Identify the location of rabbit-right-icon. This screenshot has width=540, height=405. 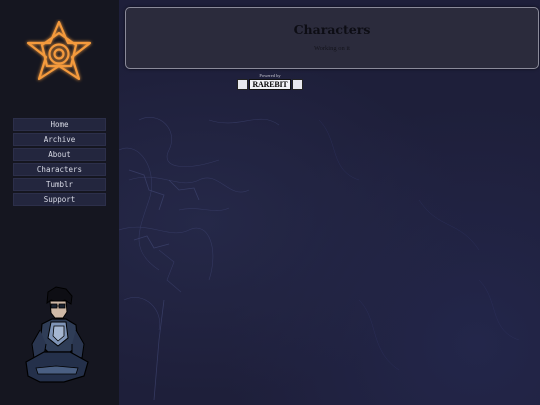
(297, 84).